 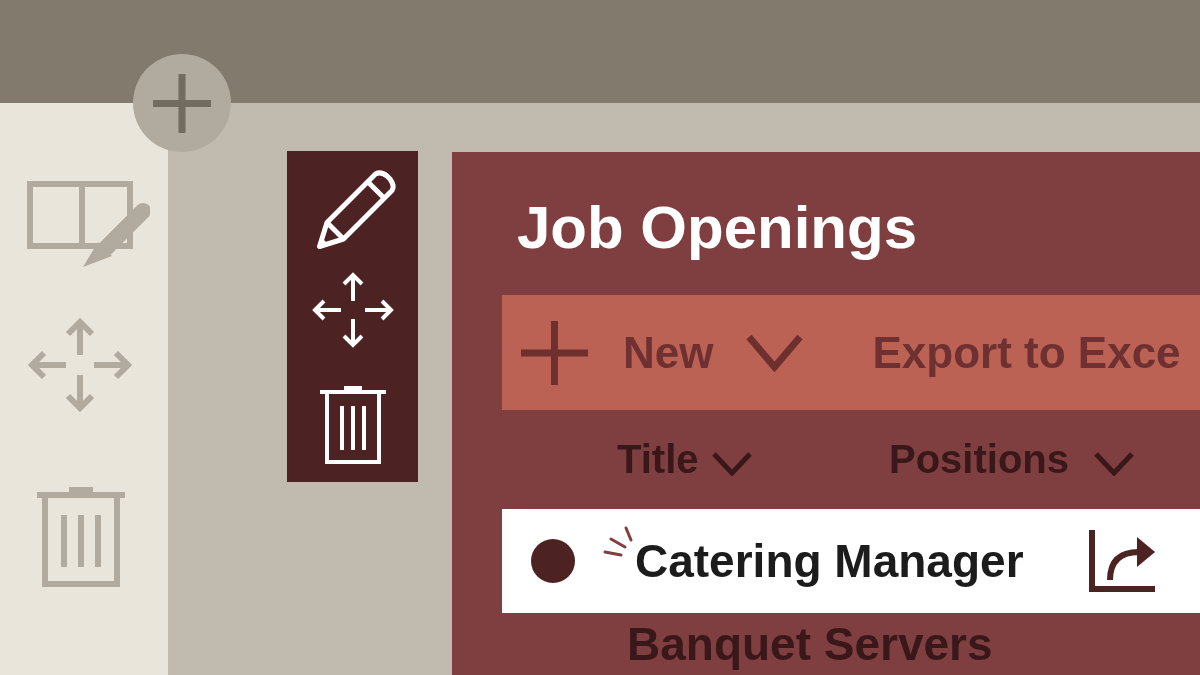 I want to click on move-arrows-icon, so click(x=352, y=310).